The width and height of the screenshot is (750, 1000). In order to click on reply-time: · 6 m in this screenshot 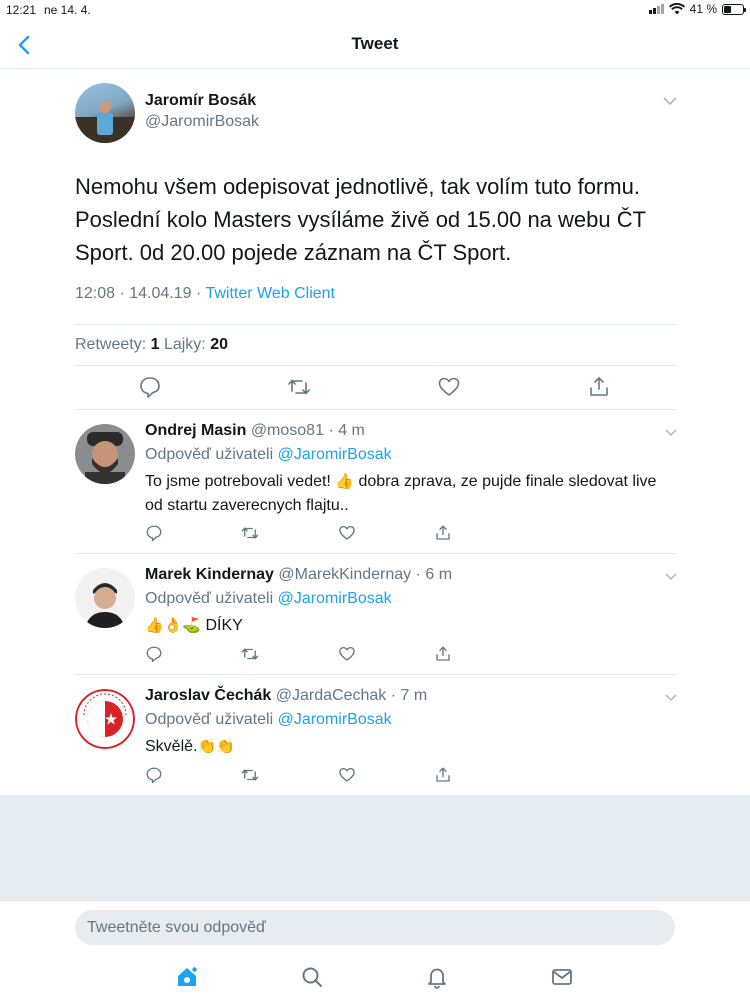, I will do `click(434, 574)`.